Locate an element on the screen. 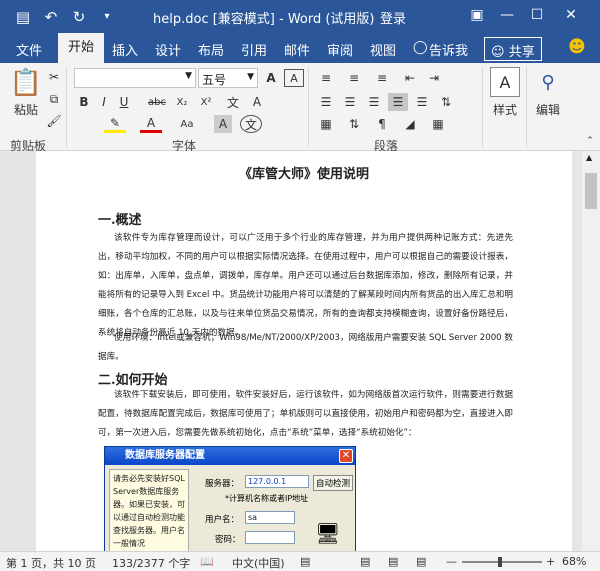  font-color-icon: A is located at coordinates (151, 124).